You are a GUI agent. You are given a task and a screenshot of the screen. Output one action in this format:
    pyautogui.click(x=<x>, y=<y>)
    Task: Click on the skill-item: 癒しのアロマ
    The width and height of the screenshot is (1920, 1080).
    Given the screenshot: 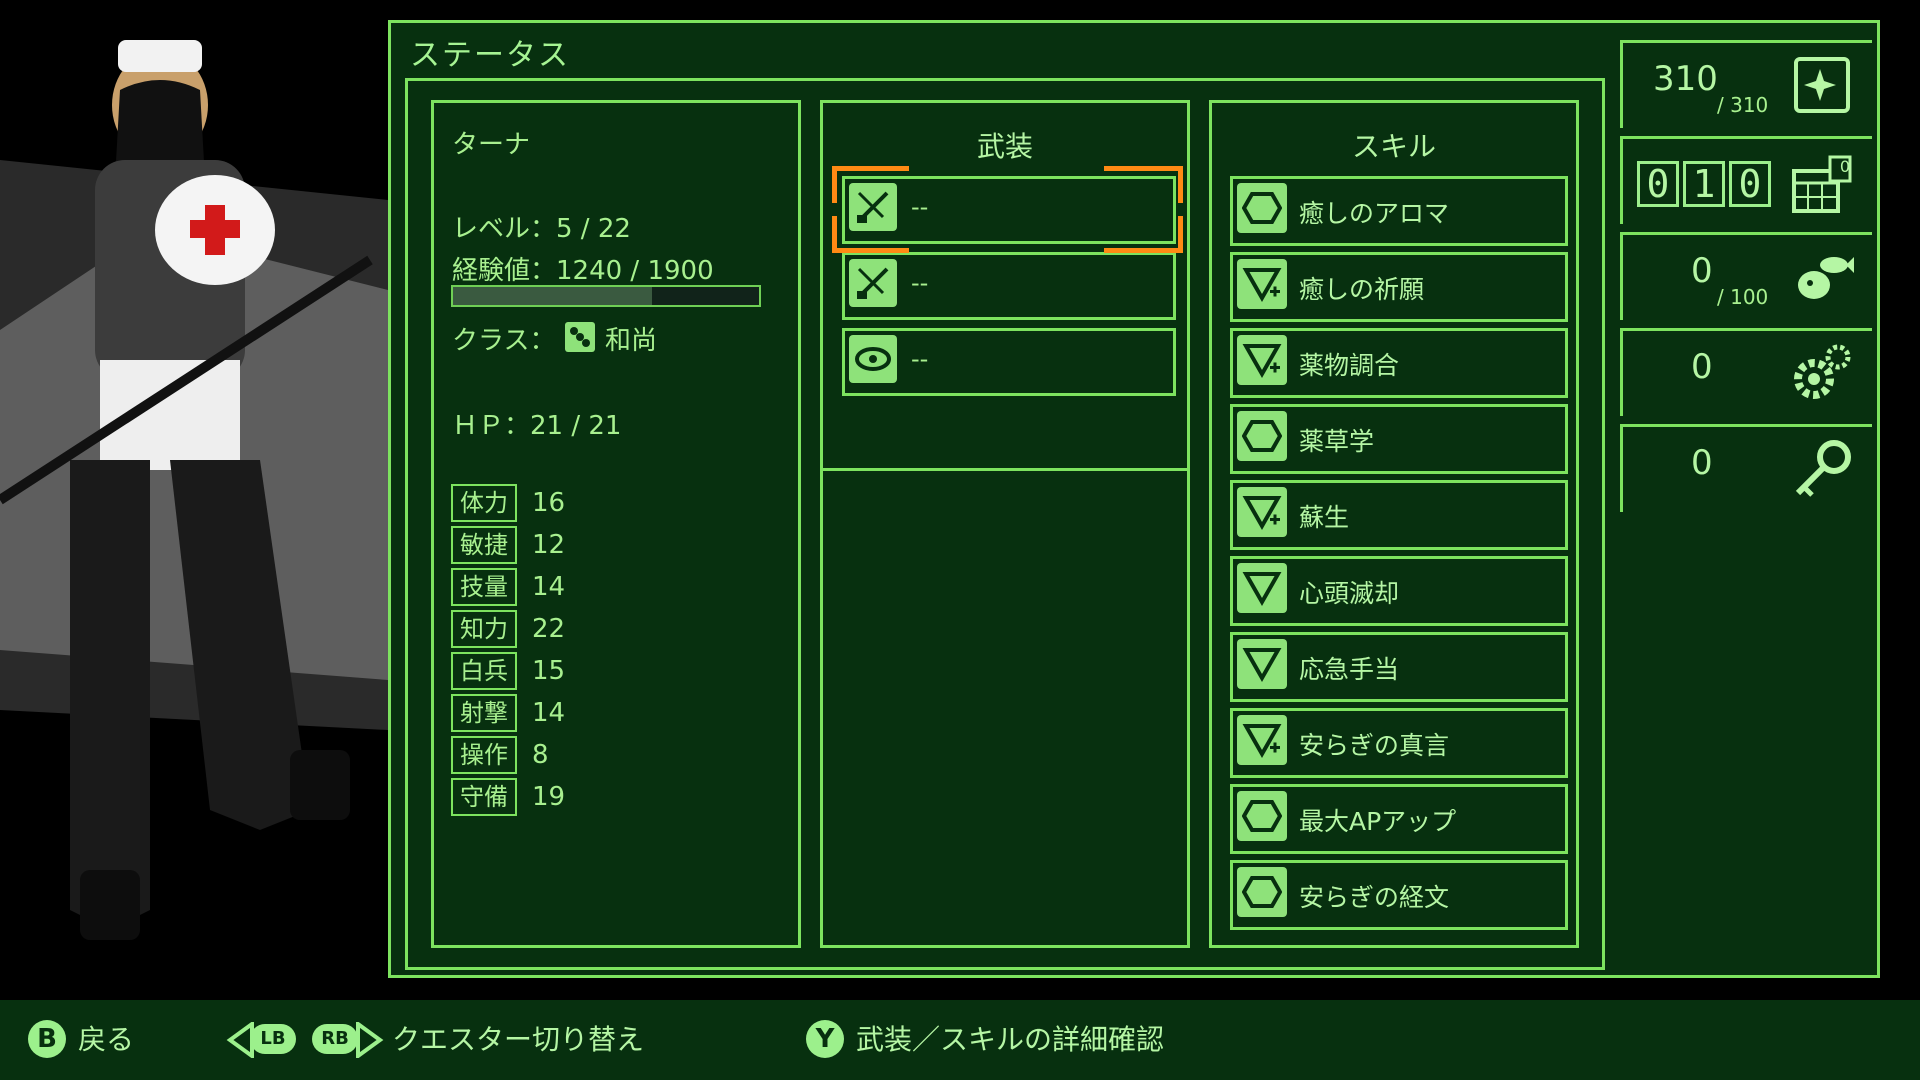 What is the action you would take?
    pyautogui.click(x=1399, y=211)
    